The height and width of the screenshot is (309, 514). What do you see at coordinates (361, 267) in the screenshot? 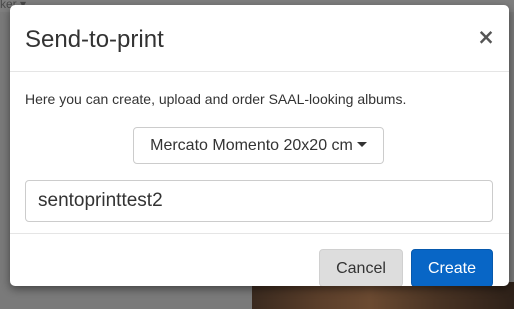
I see `cancel-button: Cancel` at bounding box center [361, 267].